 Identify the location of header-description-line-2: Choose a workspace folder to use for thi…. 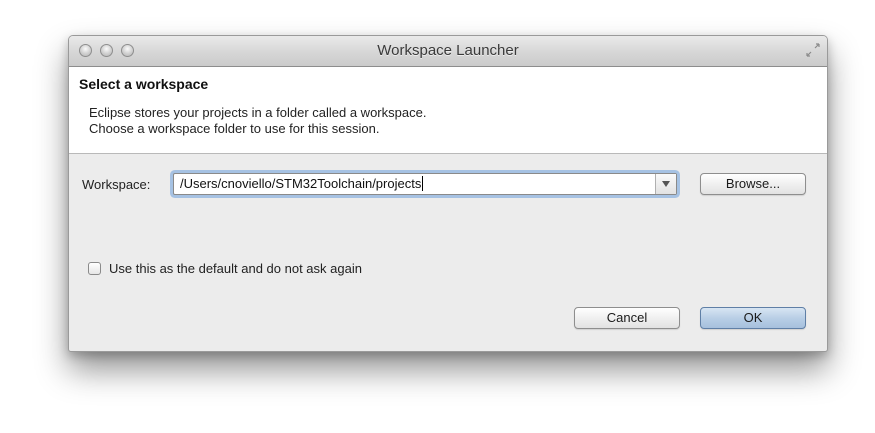
(234, 128).